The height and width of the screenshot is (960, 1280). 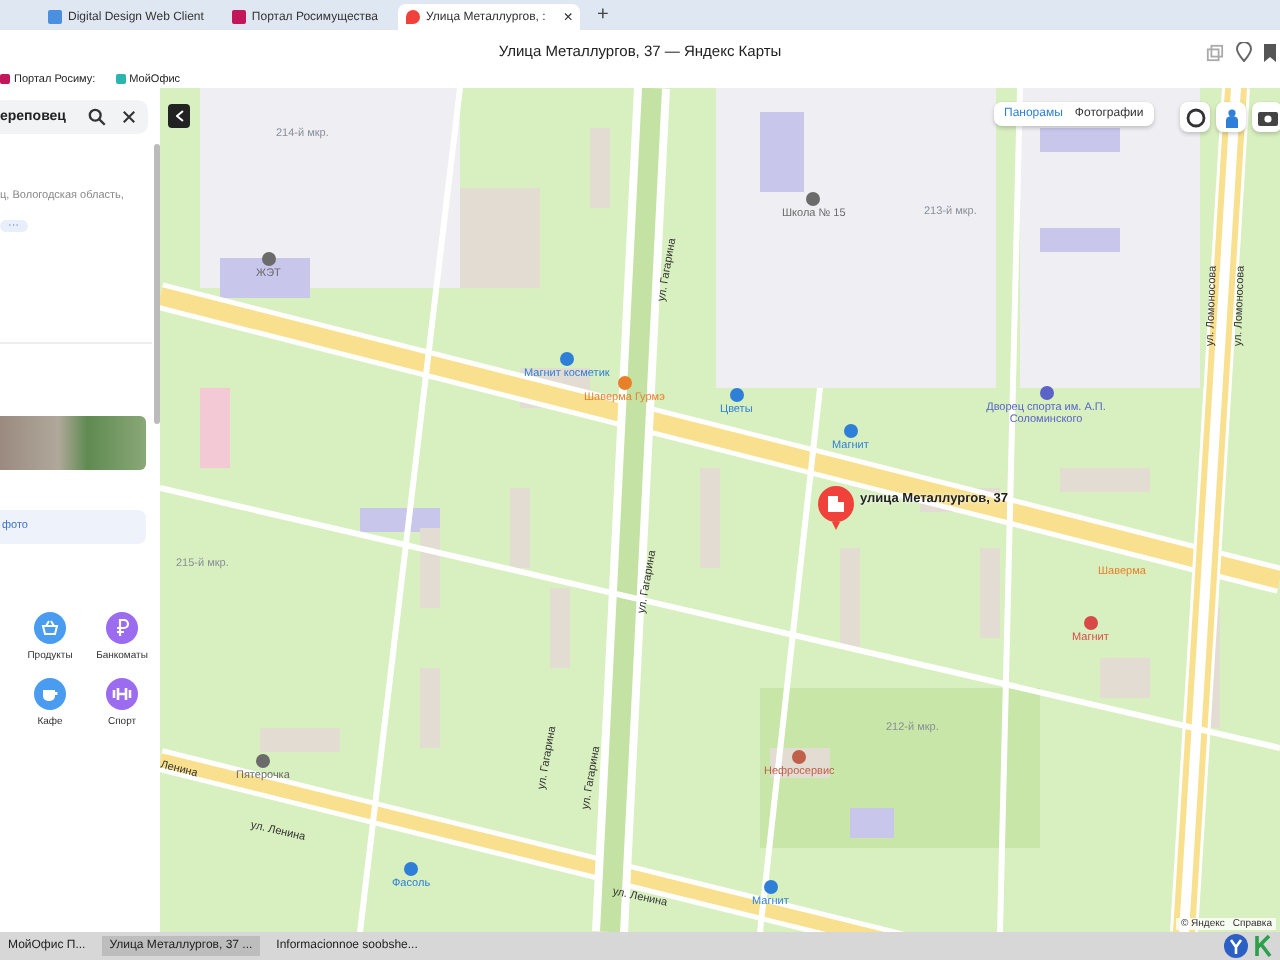 What do you see at coordinates (129, 117) in the screenshot?
I see `close-icon` at bounding box center [129, 117].